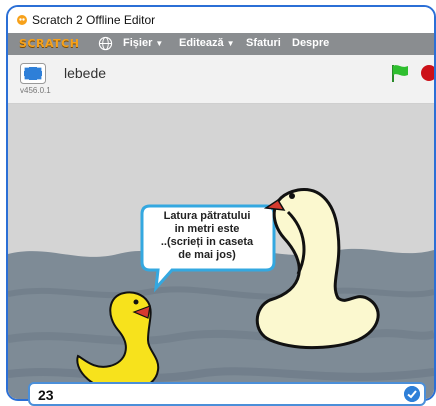 This screenshot has height=406, width=436. What do you see at coordinates (105, 43) in the screenshot?
I see `globe-icon` at bounding box center [105, 43].